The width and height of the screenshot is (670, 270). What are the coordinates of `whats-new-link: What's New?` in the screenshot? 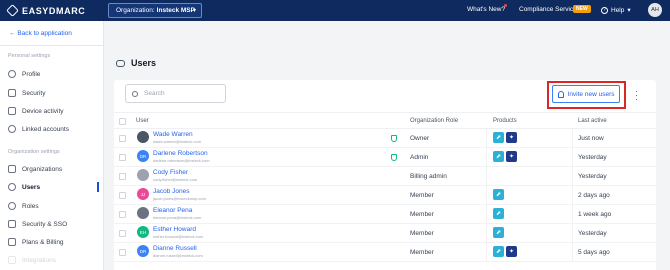 It's located at (486, 9).